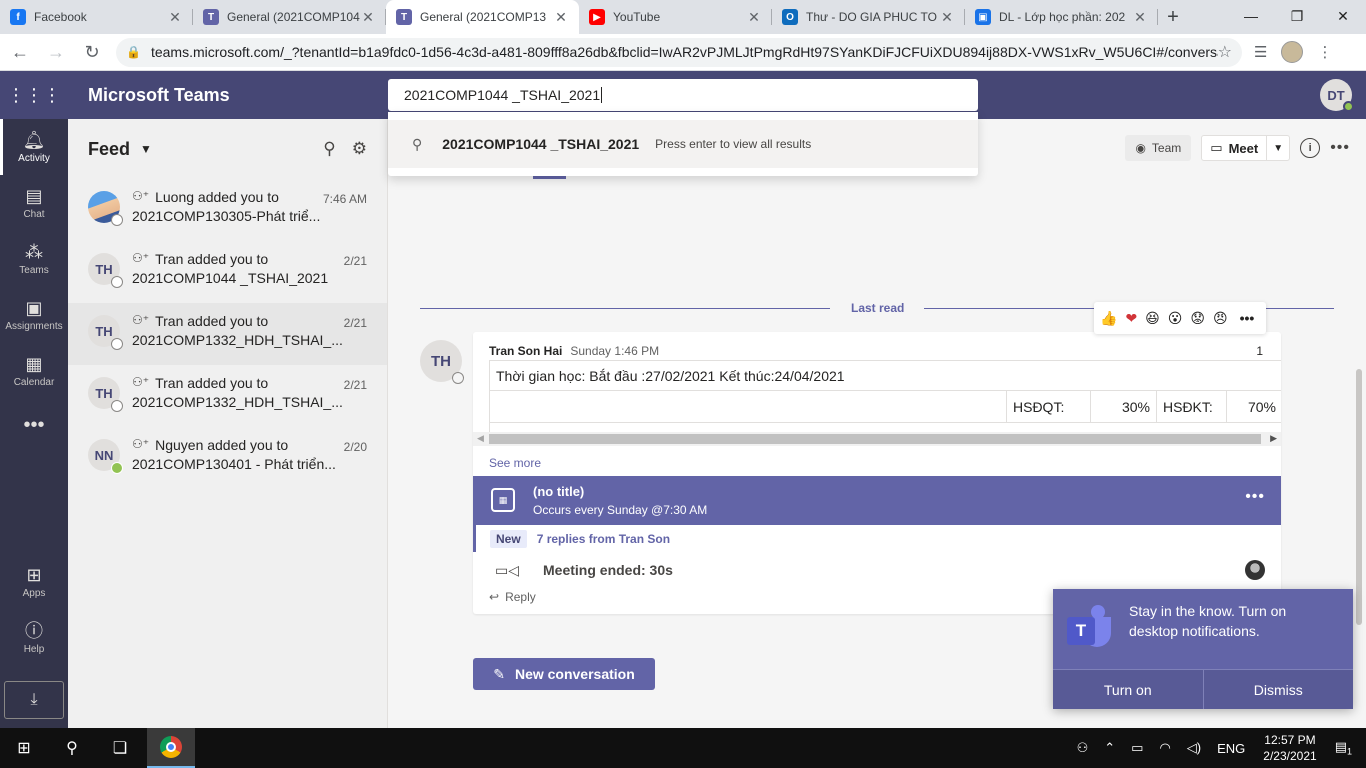  What do you see at coordinates (1259, 351) in the screenshot?
I see `reaction-count: 1` at bounding box center [1259, 351].